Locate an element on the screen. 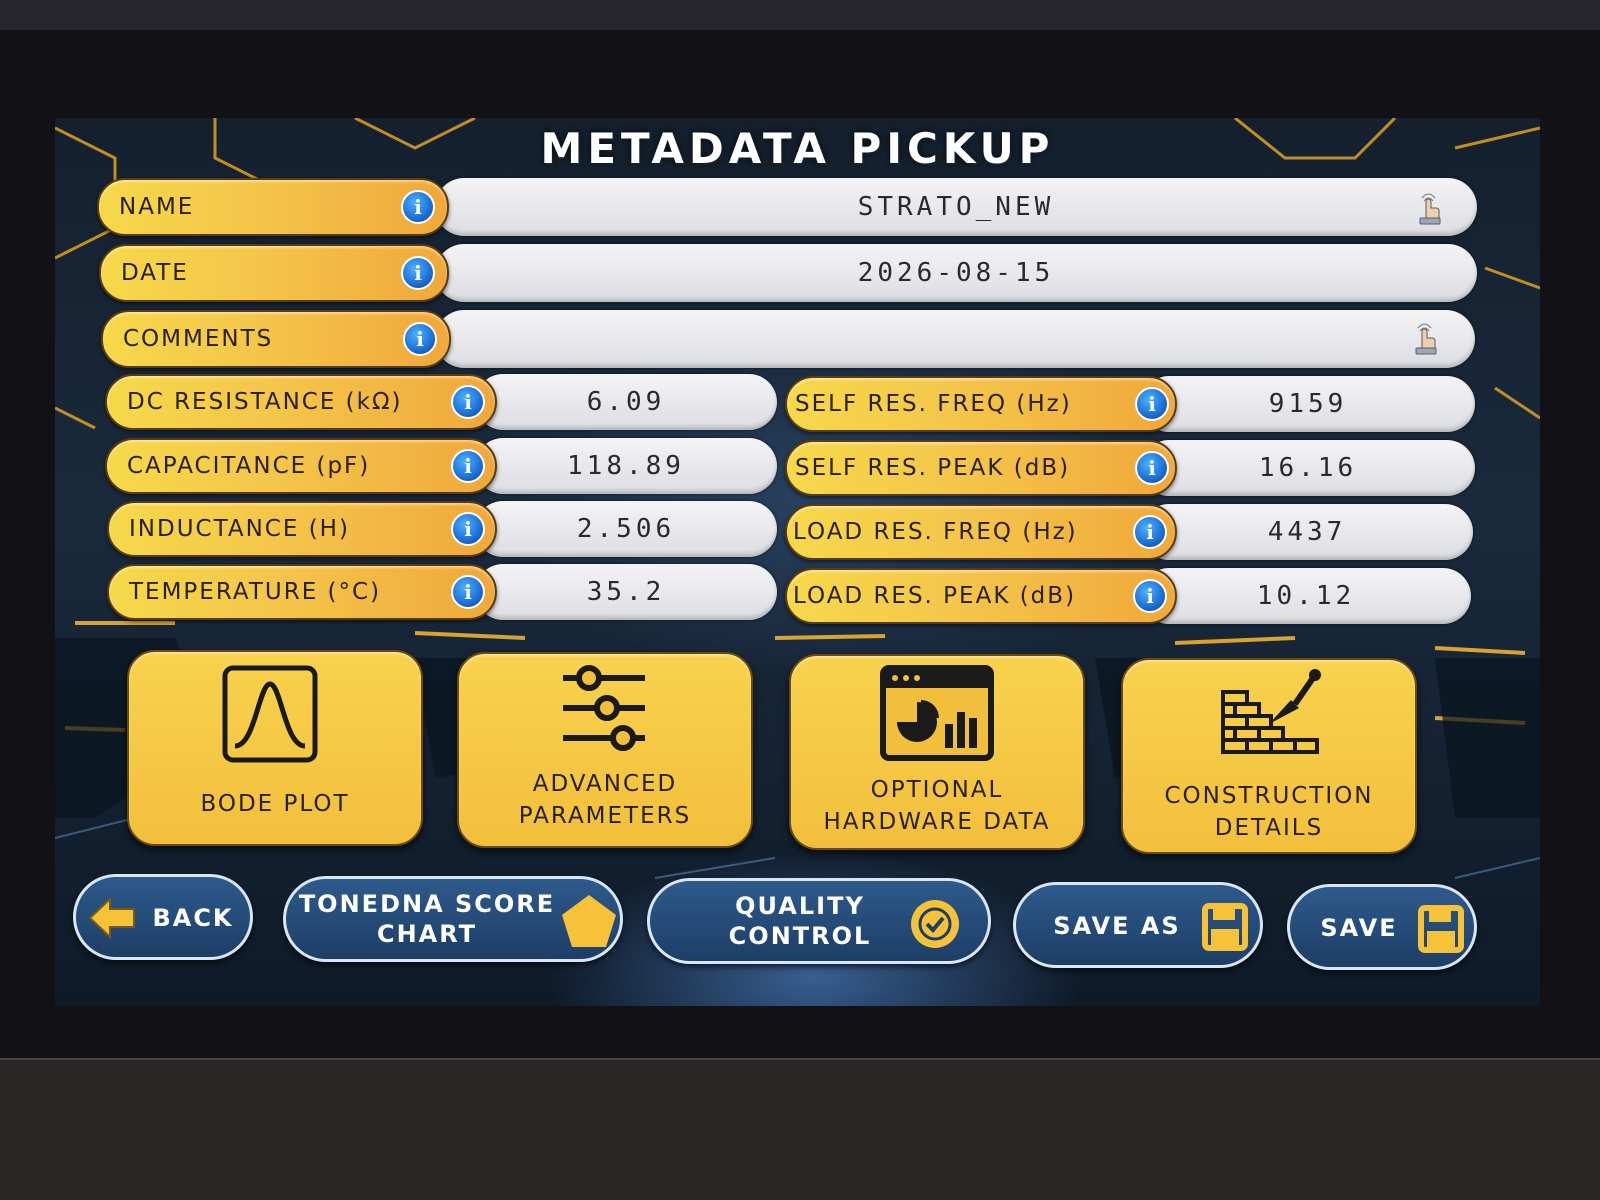 The image size is (1600, 1200). save-button: SAVE is located at coordinates (1382, 927).